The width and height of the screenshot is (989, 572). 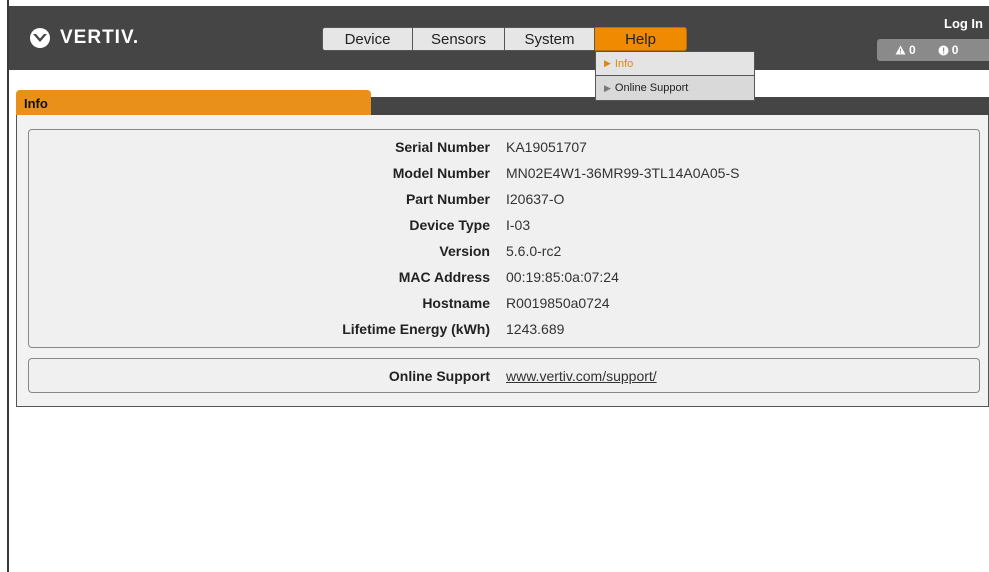 I want to click on login-link: Log In, so click(x=963, y=23).